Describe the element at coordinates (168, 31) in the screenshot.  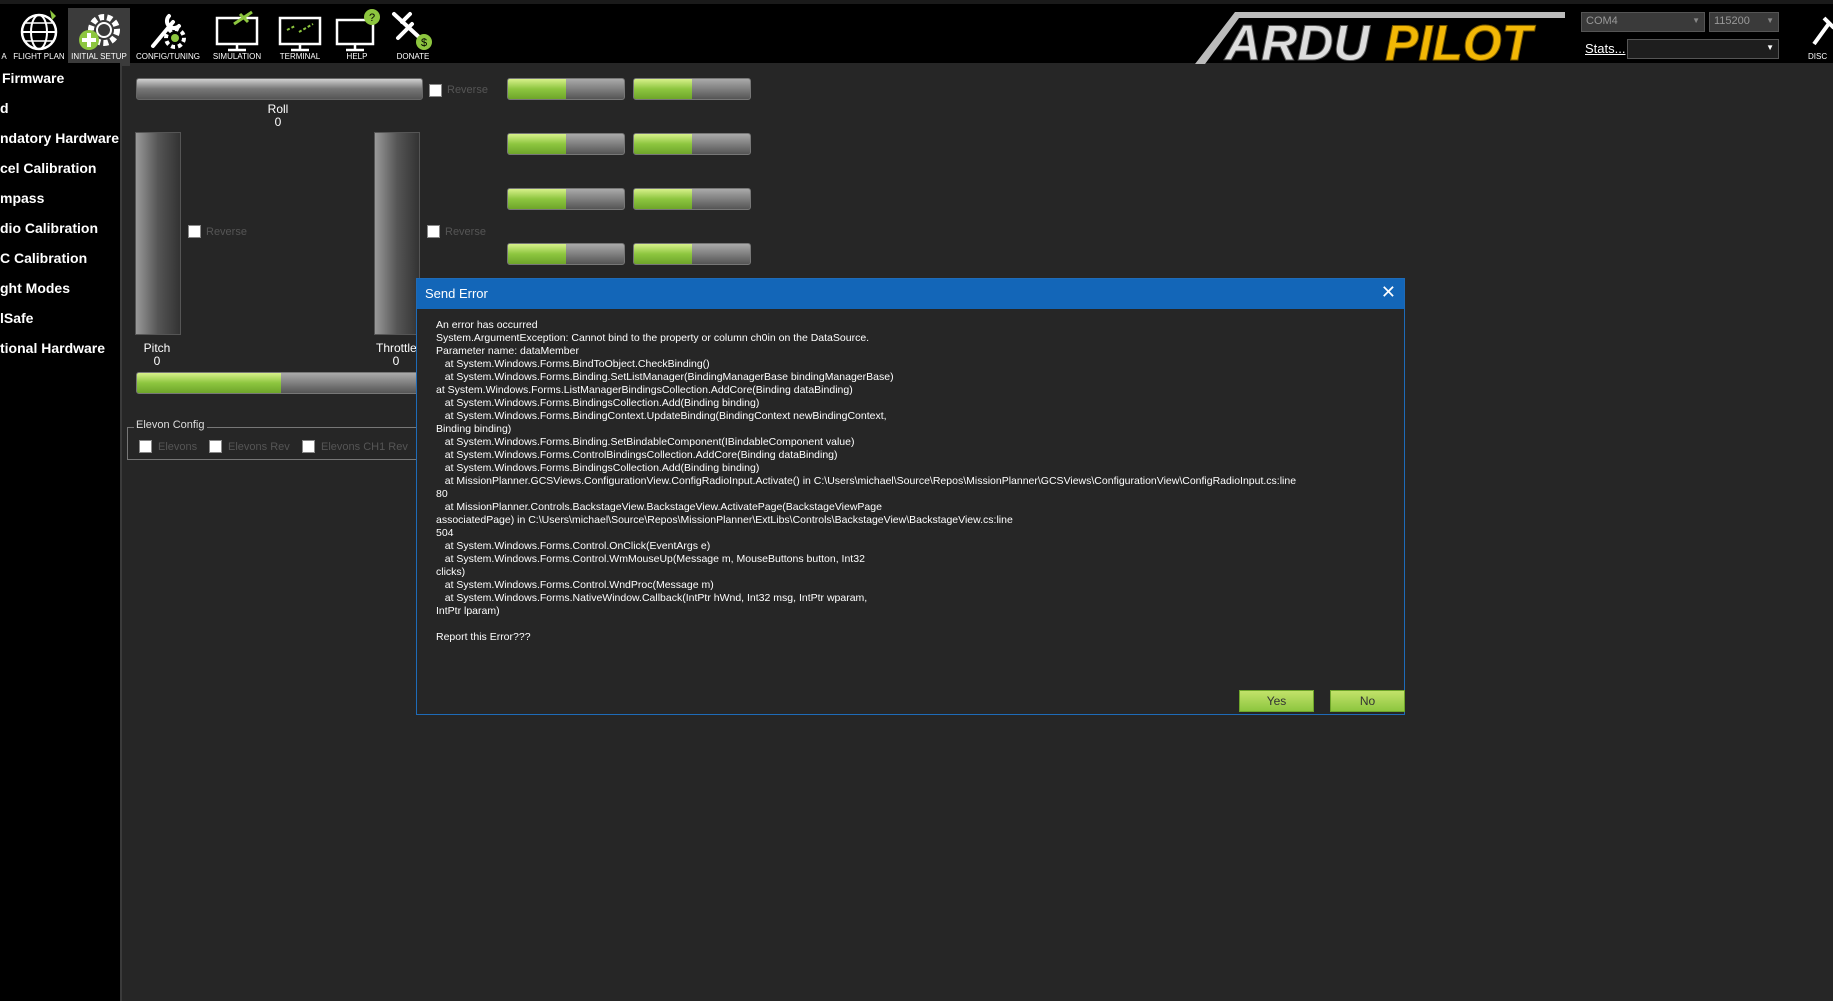
I see `wrench-gear-icon` at that location.